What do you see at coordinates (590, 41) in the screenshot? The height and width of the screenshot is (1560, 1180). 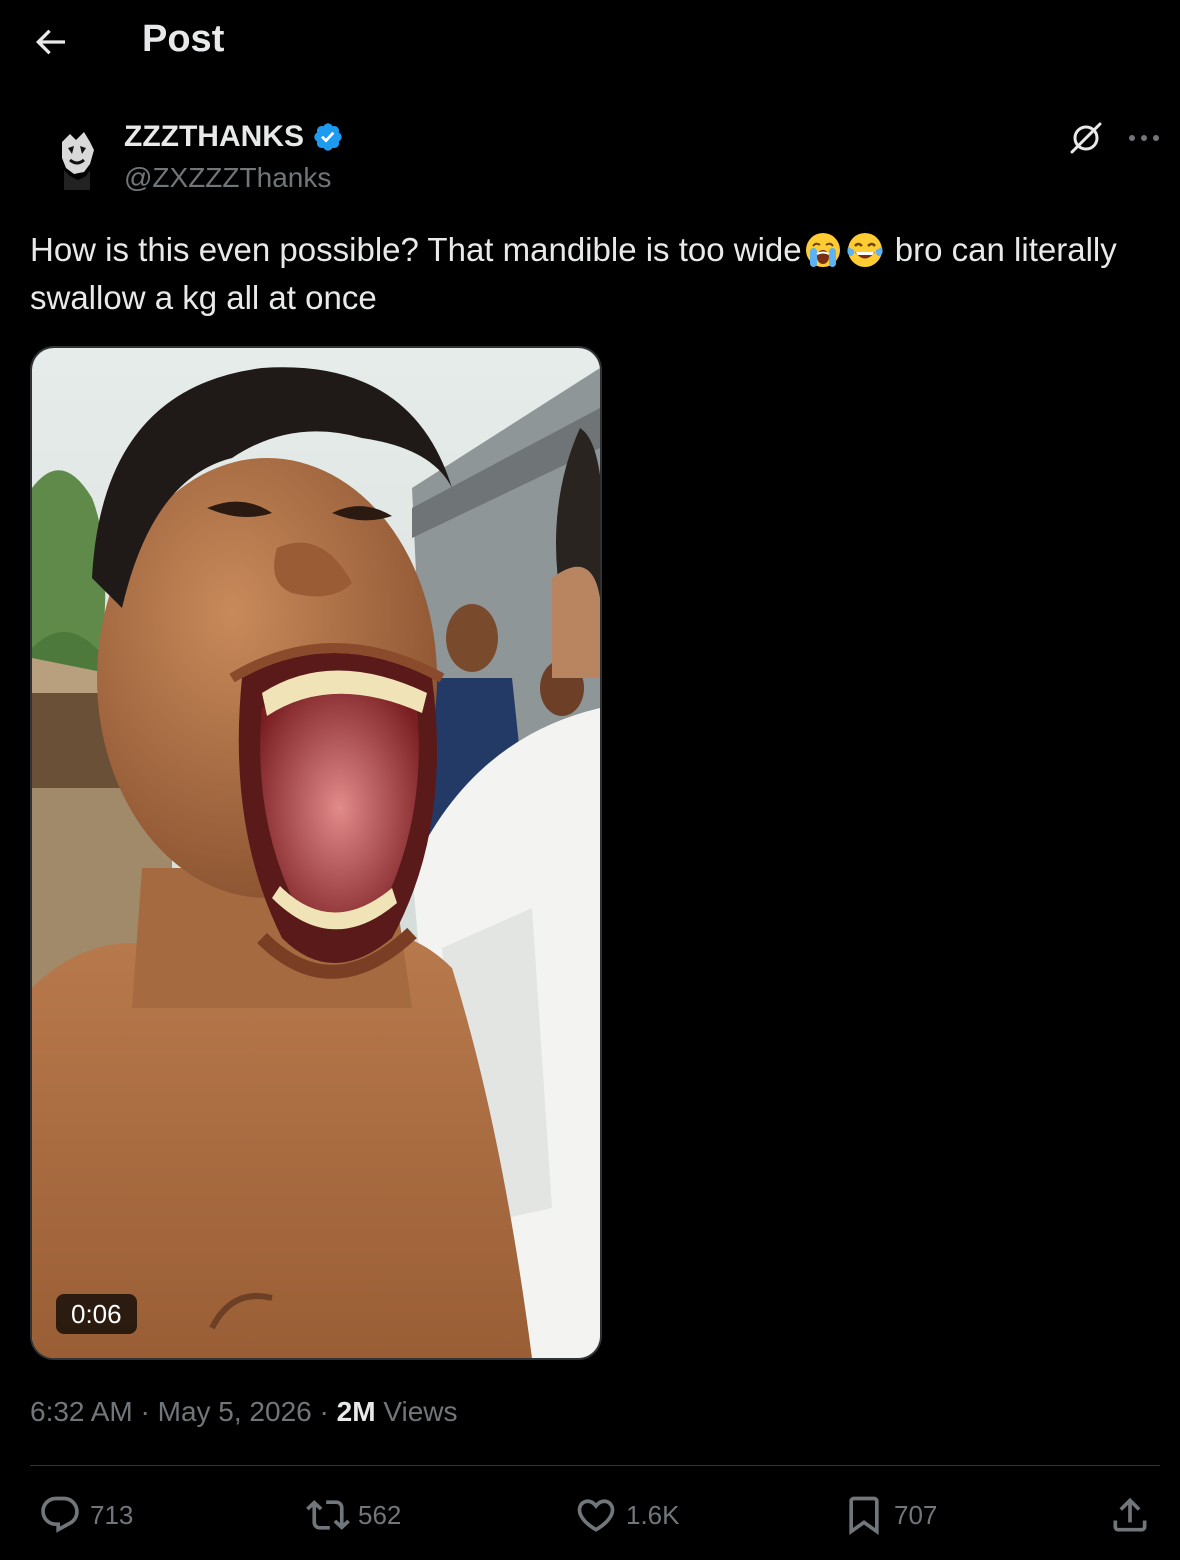 I see `top-bar: Post` at bounding box center [590, 41].